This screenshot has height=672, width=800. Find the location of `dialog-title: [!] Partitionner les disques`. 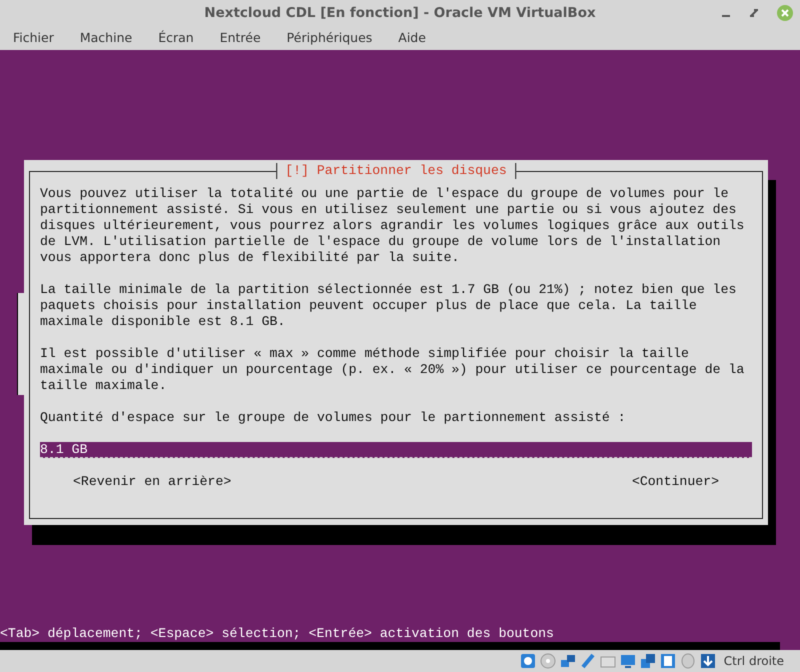

dialog-title: [!] Partitionner les disques is located at coordinates (396, 171).